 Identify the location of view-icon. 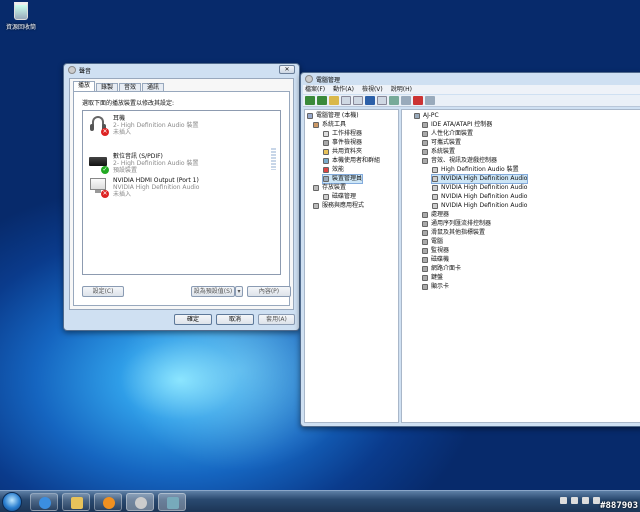
(382, 100).